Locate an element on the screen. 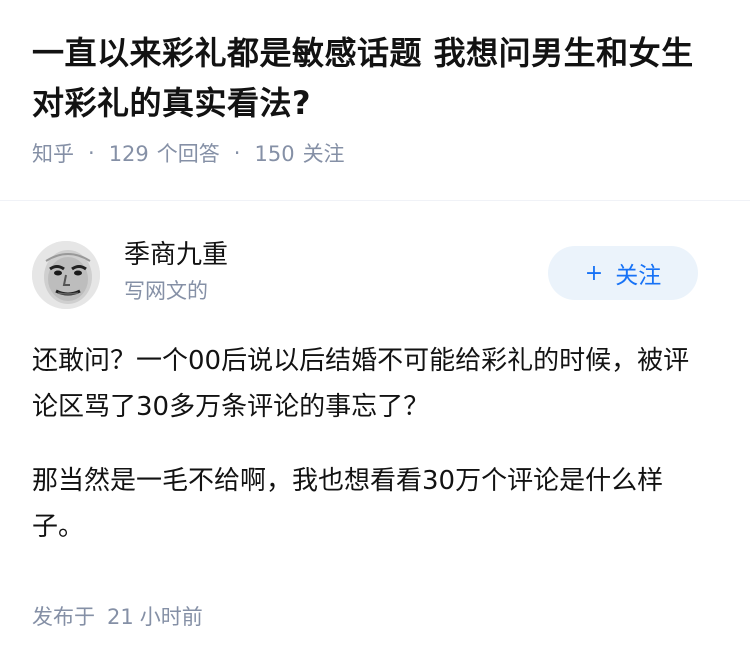 Image resolution: width=750 pixels, height=670 pixels. published-time: 发布于 21 小时前 is located at coordinates (117, 617).